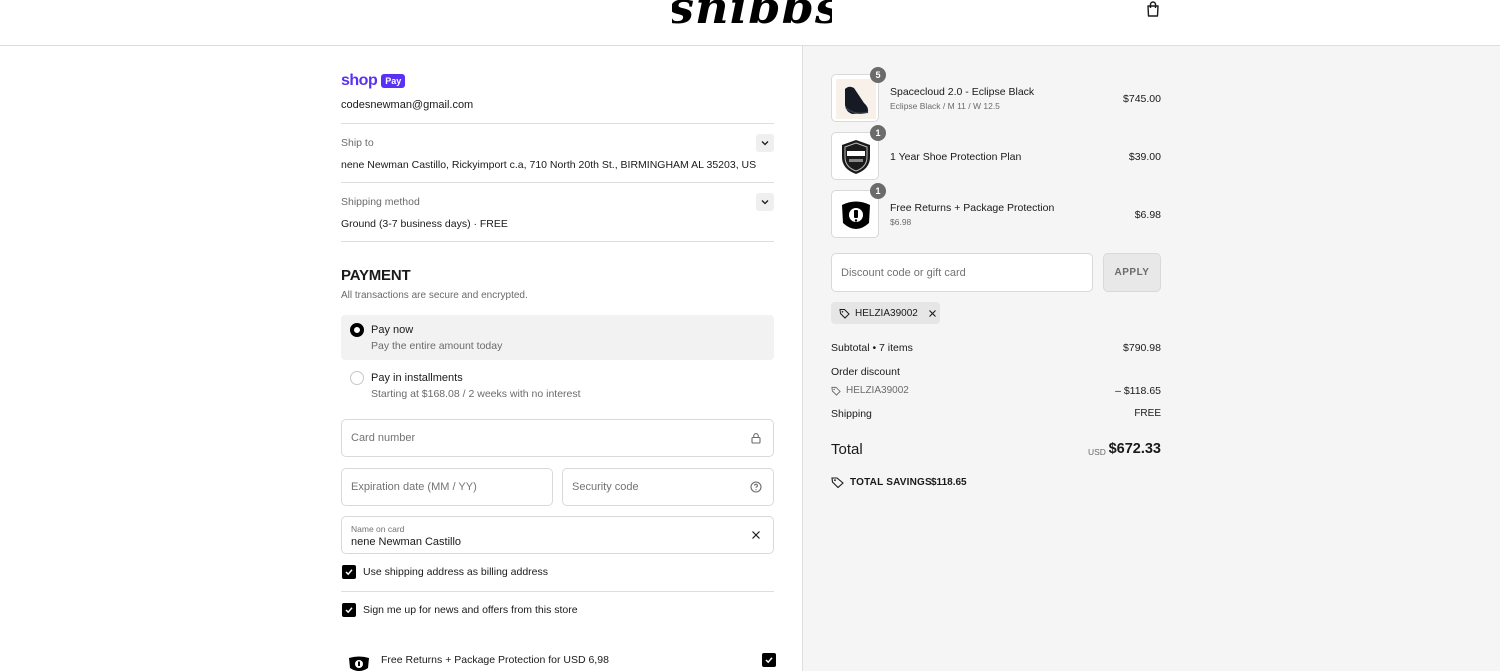  What do you see at coordinates (359, 80) in the screenshot?
I see `shop-pay-shop-text: shop` at bounding box center [359, 80].